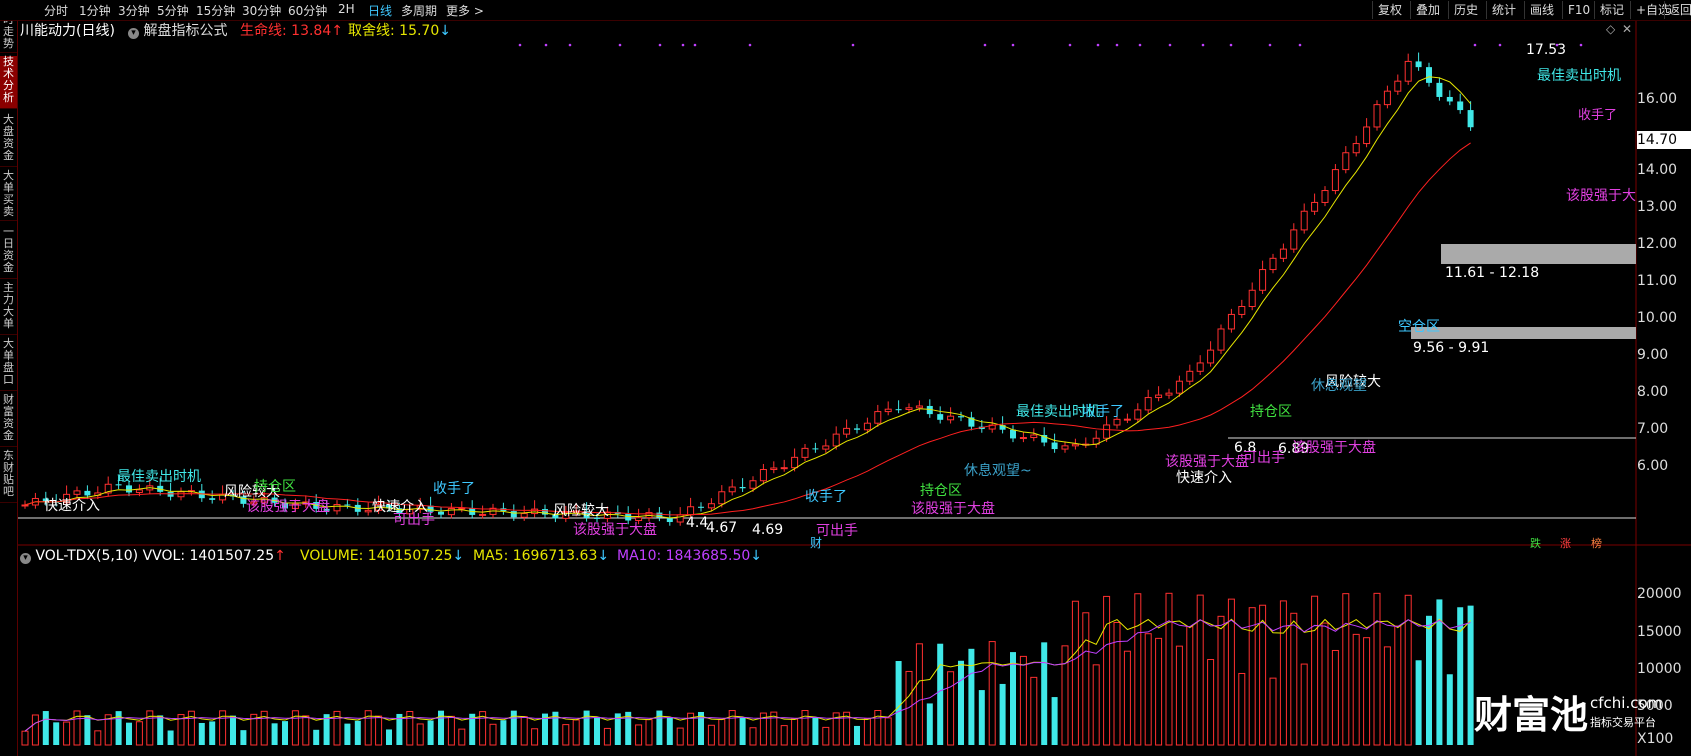  I want to click on volume-indicator-title: ▾ VOL-TDX(5,10) VVOL: 1401507.25↑, so click(153, 556).